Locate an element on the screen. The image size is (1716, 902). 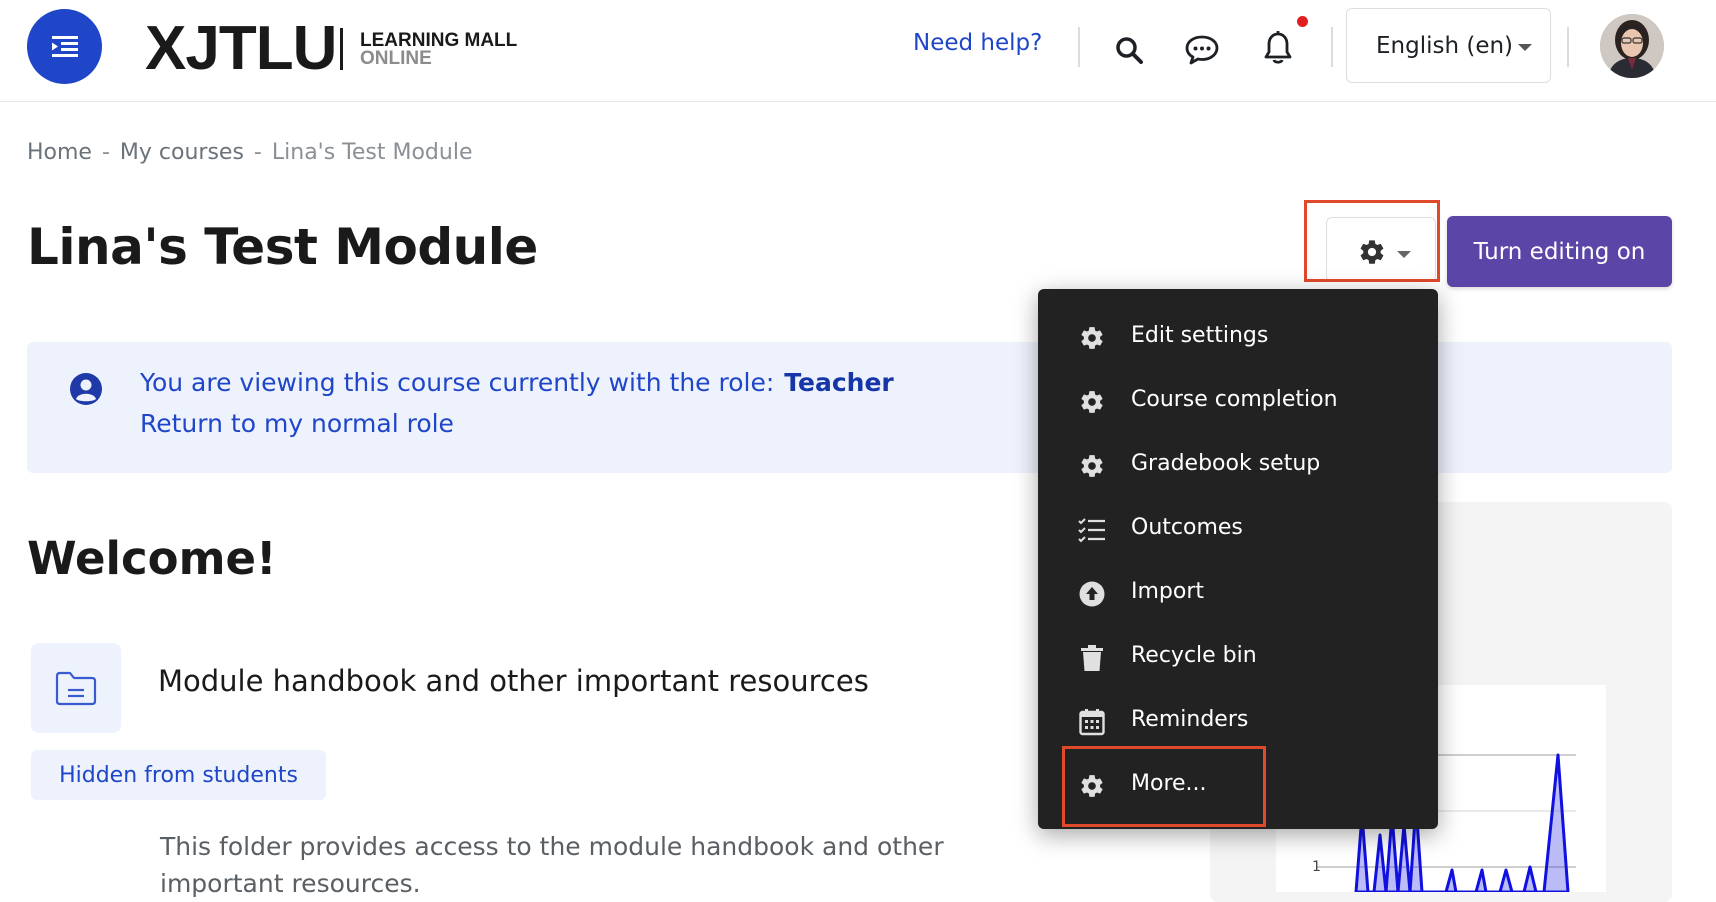
language-label: English (en) is located at coordinates (1445, 45).